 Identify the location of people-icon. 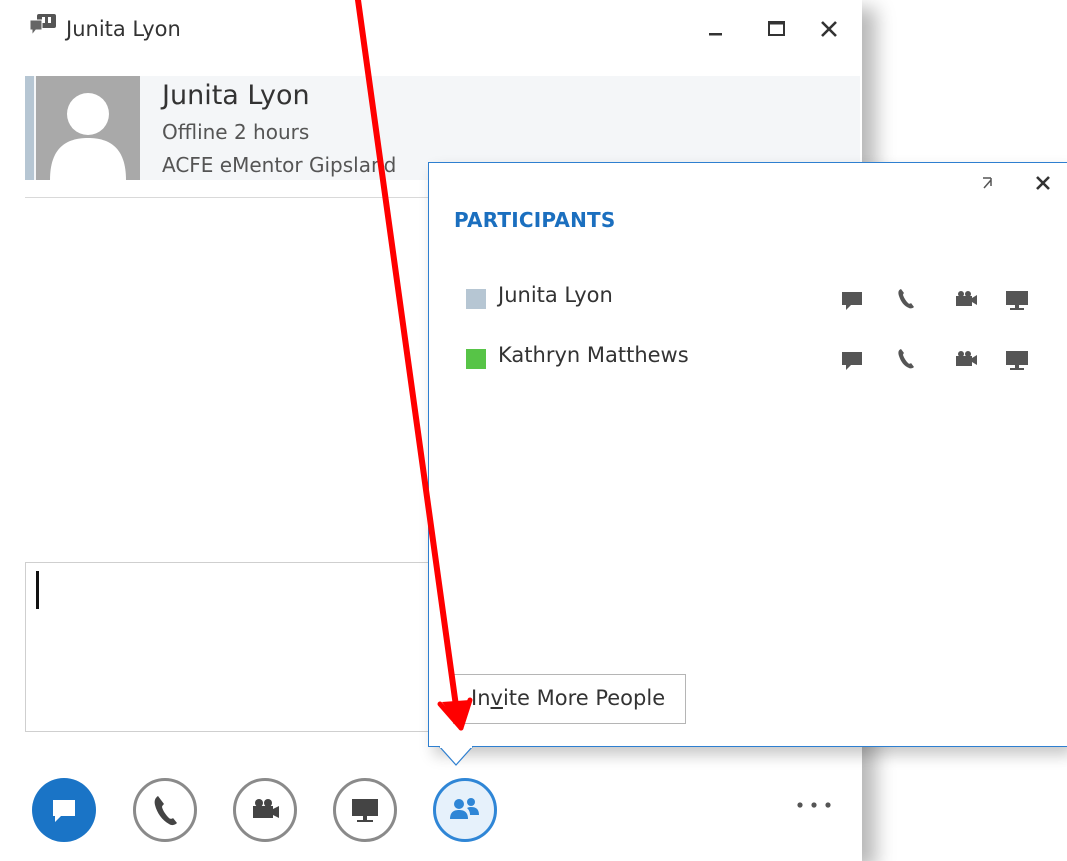
(464, 808).